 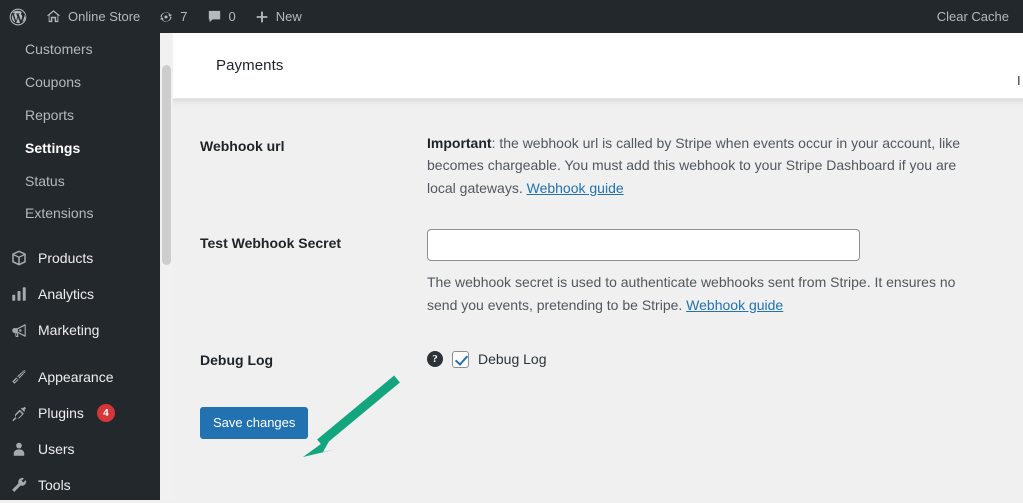 I want to click on comments-menu: 0, so click(x=221, y=16).